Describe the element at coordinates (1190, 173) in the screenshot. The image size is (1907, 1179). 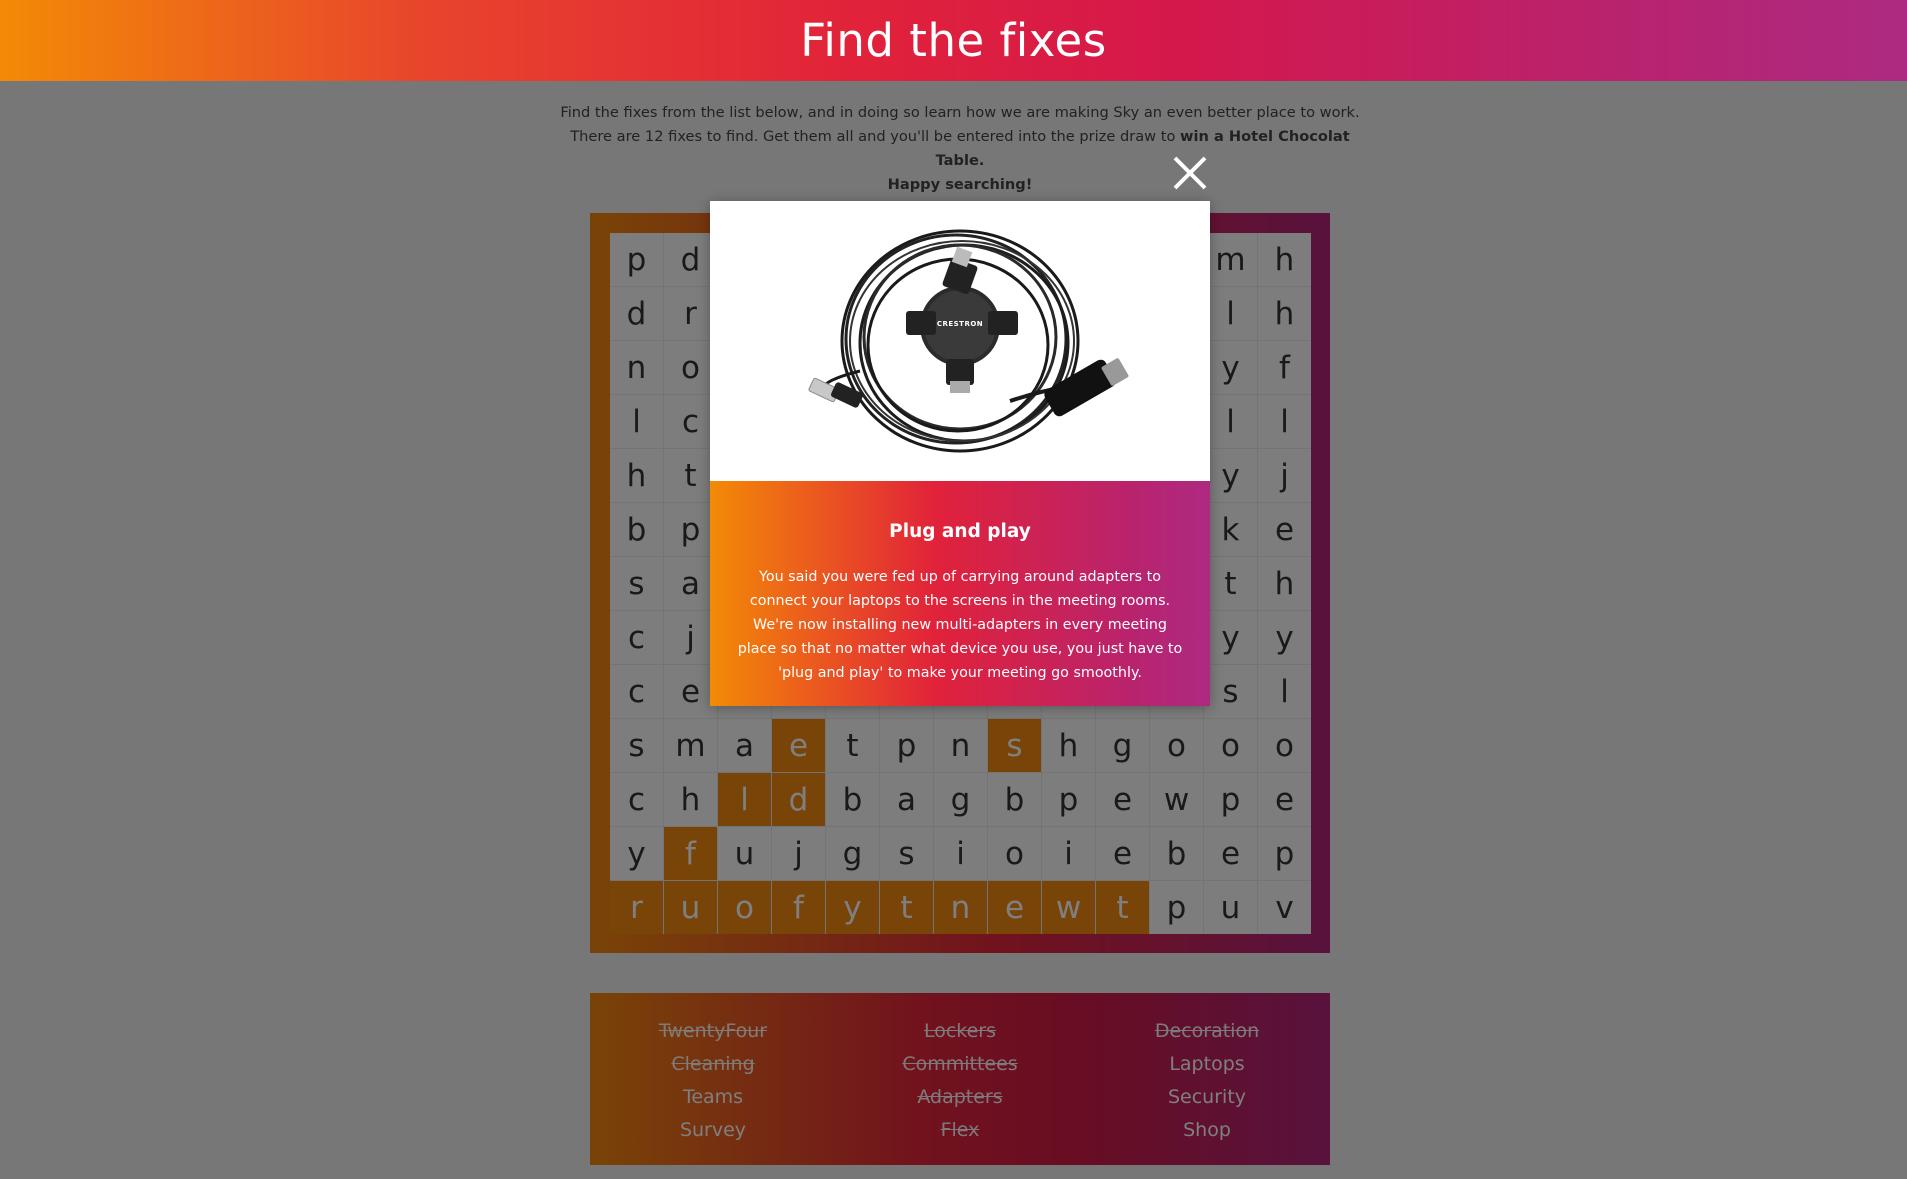
I see `close-icon` at that location.